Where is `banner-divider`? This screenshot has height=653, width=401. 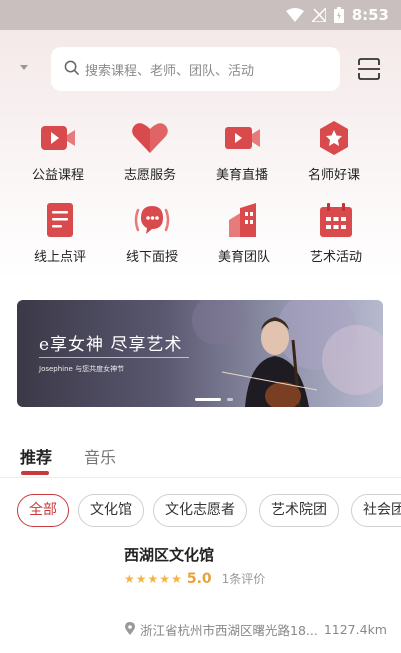
banner-divider is located at coordinates (114, 357).